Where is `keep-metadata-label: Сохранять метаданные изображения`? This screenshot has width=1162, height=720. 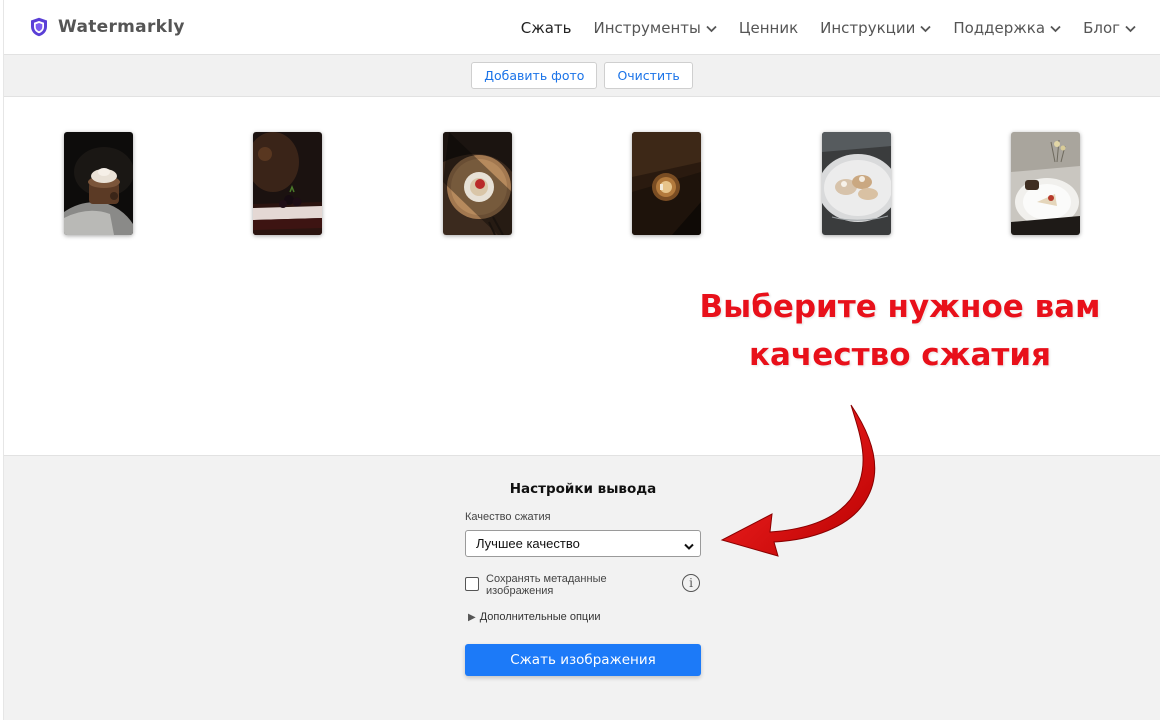
keep-metadata-label: Сохранять метаданные изображения is located at coordinates (546, 585).